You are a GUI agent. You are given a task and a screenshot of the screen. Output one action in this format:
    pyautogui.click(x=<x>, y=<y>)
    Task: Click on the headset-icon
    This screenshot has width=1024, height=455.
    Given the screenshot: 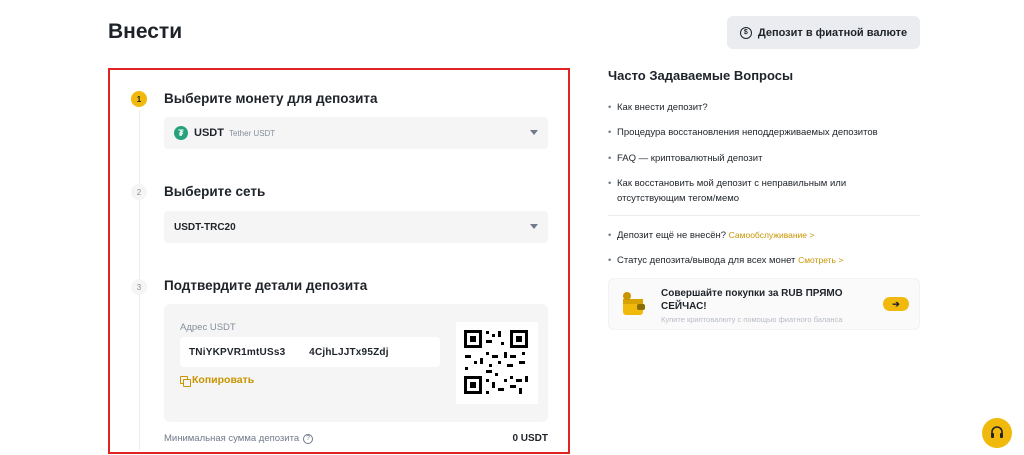 What is the action you would take?
    pyautogui.click(x=997, y=432)
    